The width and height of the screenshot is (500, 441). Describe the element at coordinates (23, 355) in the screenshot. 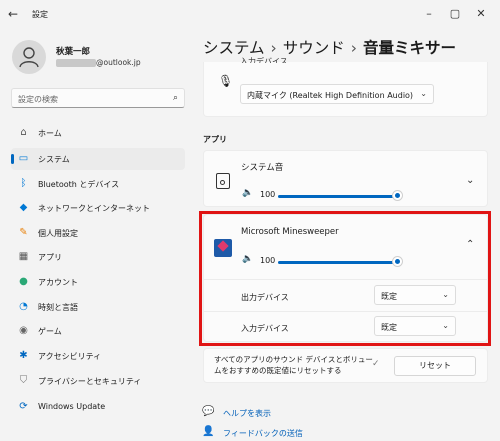

I see `accessibility-icon: ✱` at that location.